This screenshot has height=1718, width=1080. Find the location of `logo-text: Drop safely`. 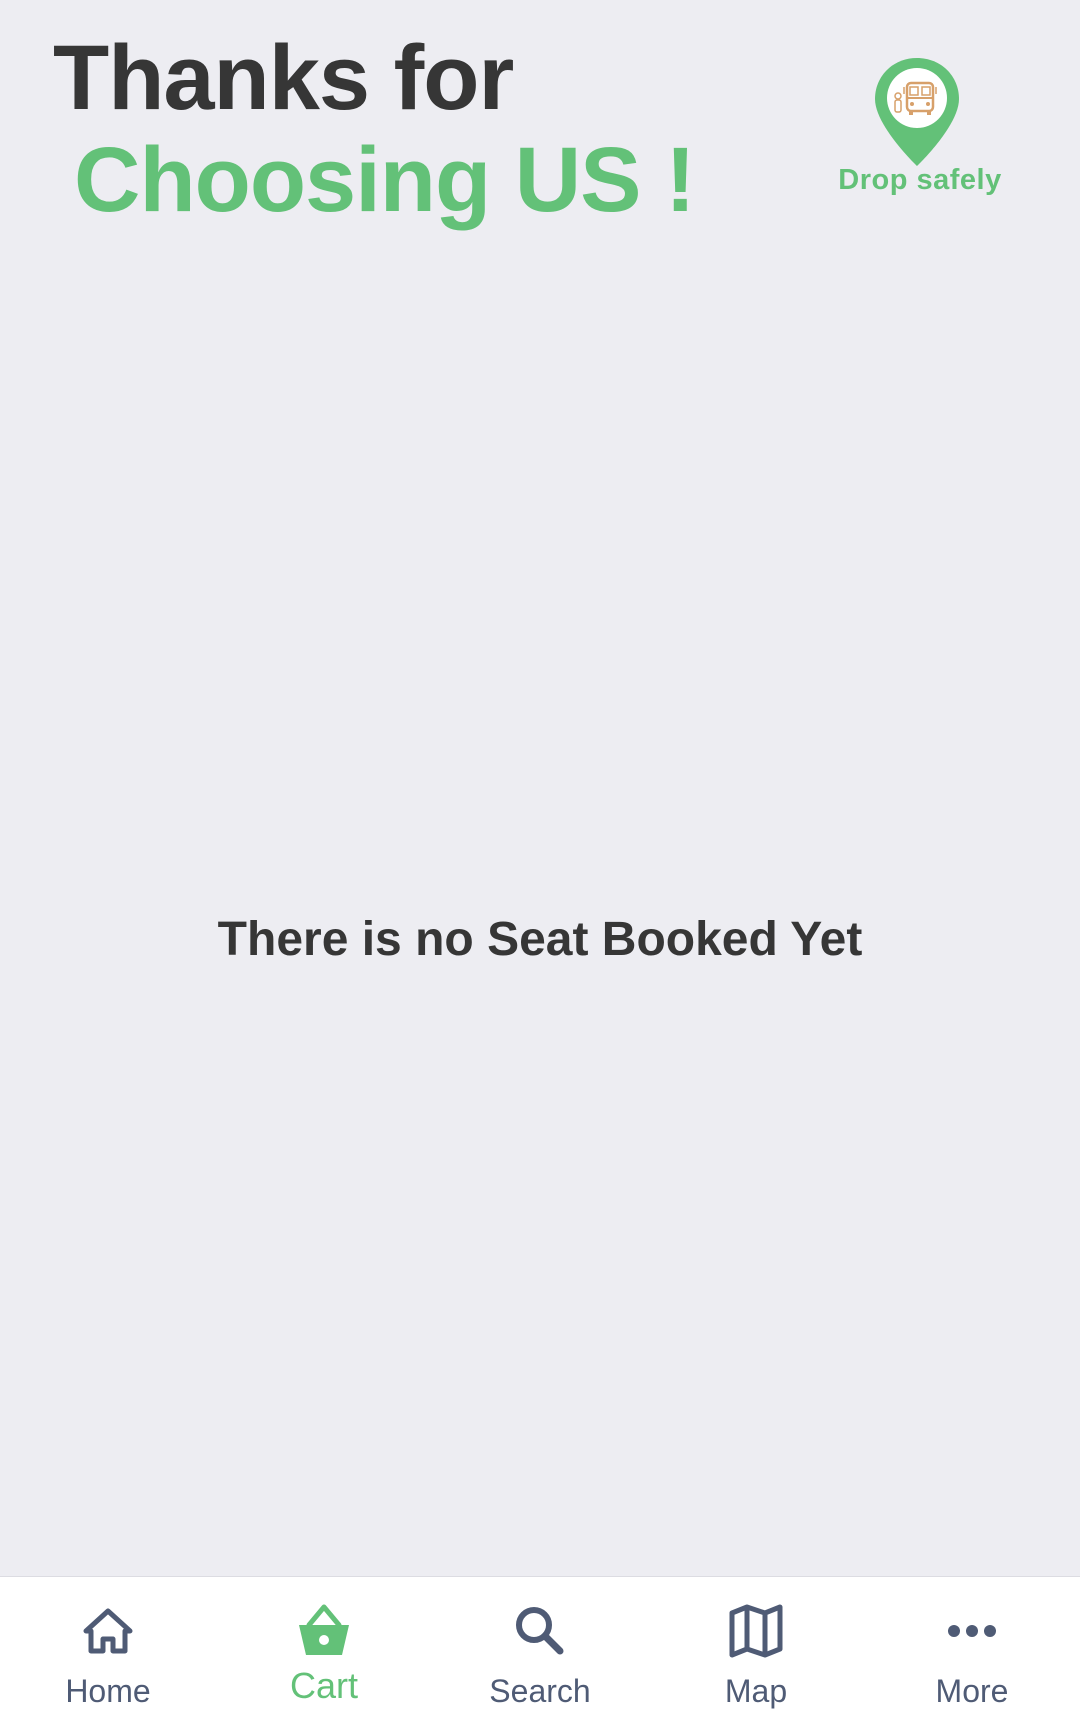

logo-text: Drop safely is located at coordinates (920, 180).